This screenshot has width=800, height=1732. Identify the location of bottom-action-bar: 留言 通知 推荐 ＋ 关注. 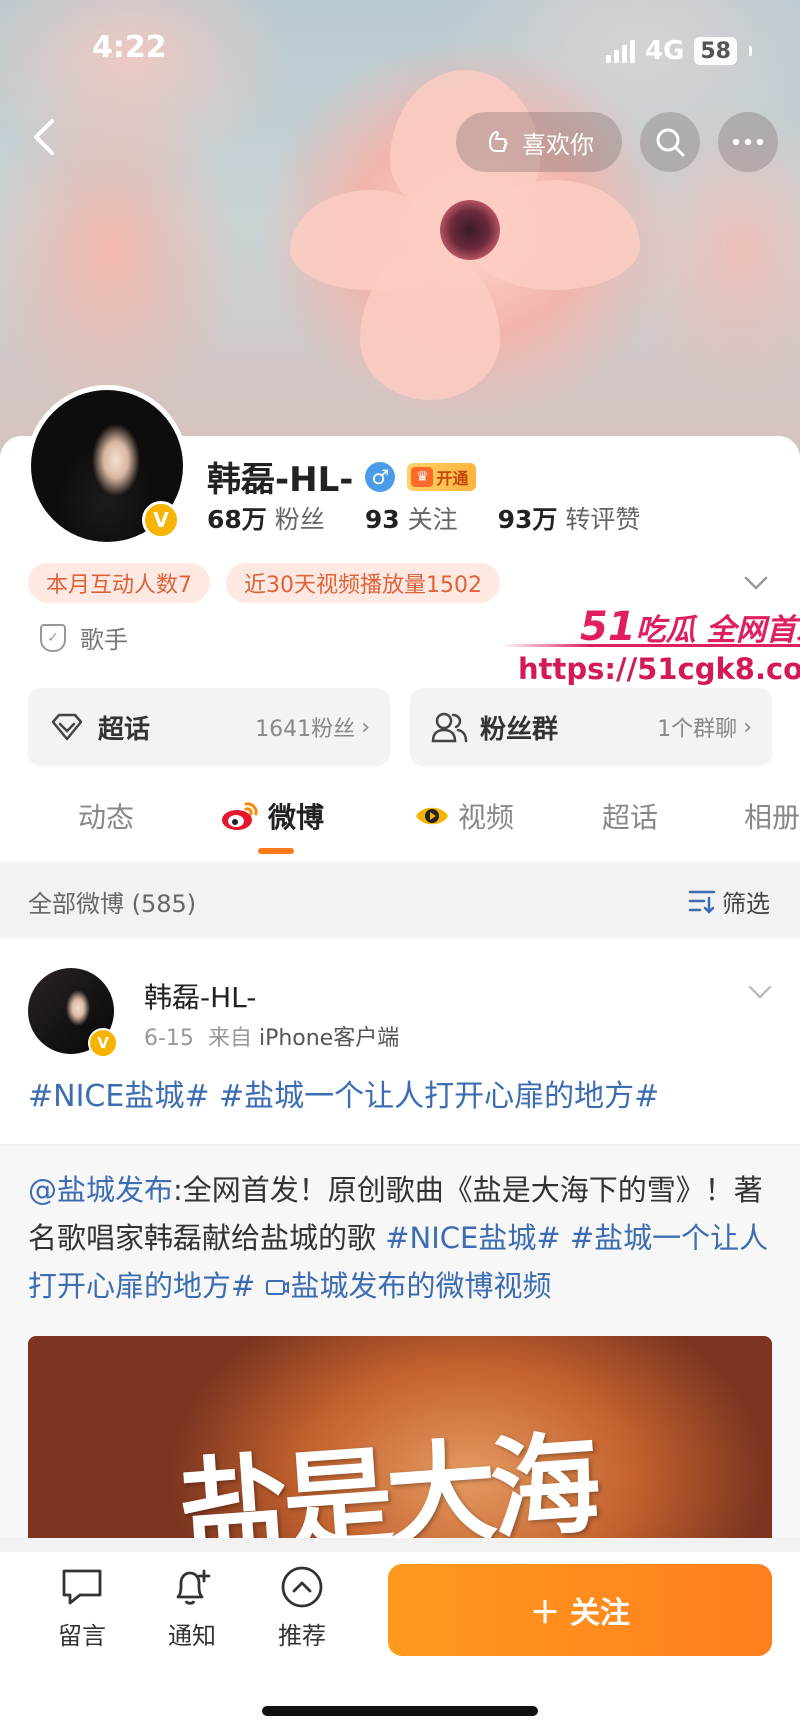
(400, 1642).